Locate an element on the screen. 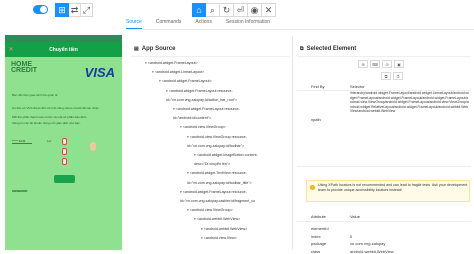 The height and width of the screenshot is (254, 474). back-button: ⏎ is located at coordinates (241, 10).